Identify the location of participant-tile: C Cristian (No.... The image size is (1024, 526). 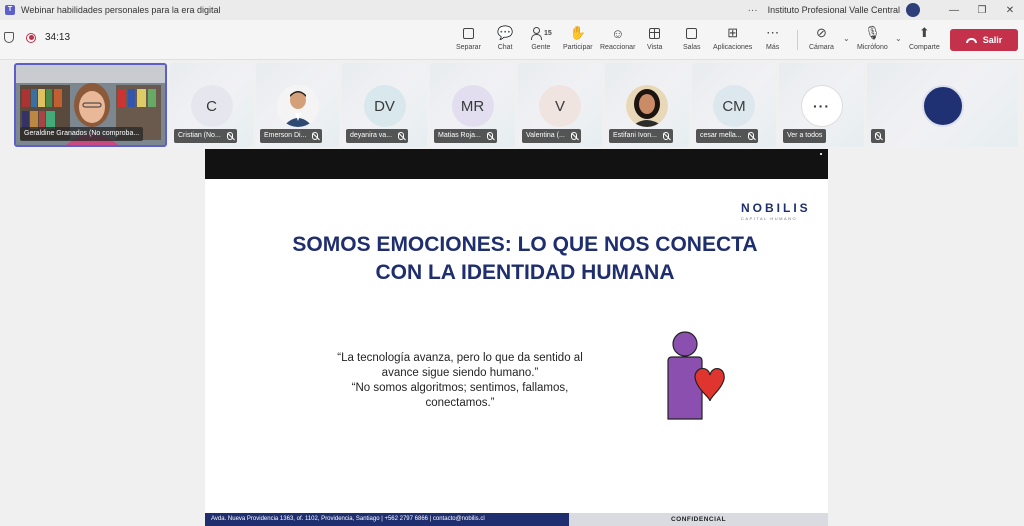
(211, 105).